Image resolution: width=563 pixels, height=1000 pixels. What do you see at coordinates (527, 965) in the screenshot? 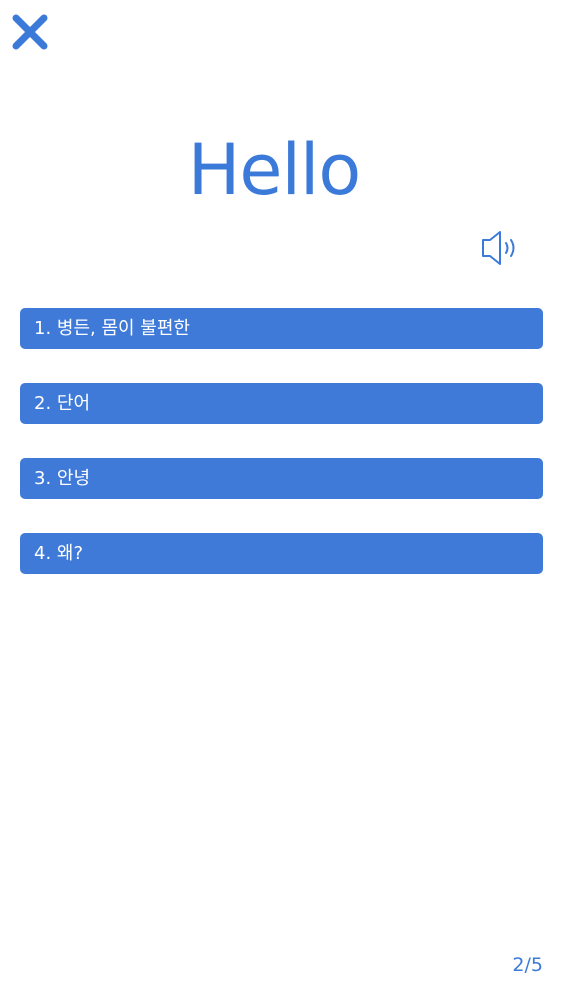
I see `progress-indicator: 2/5` at bounding box center [527, 965].